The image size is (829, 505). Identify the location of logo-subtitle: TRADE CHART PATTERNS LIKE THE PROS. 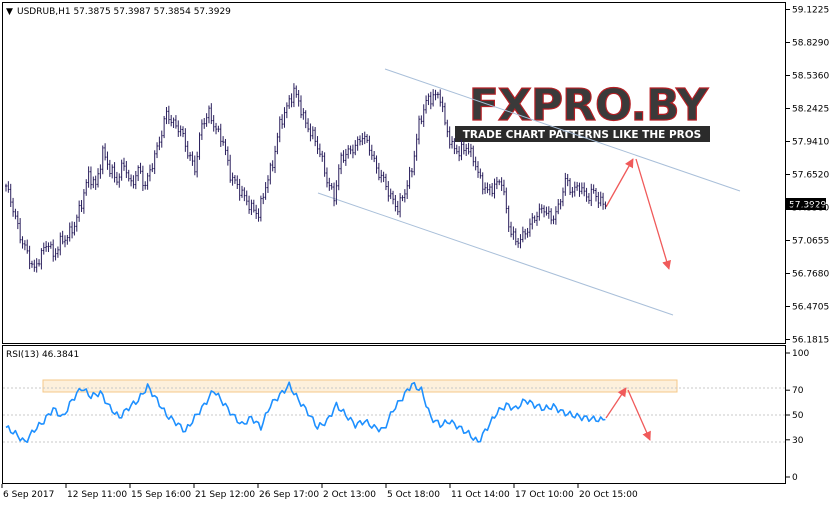
(582, 135).